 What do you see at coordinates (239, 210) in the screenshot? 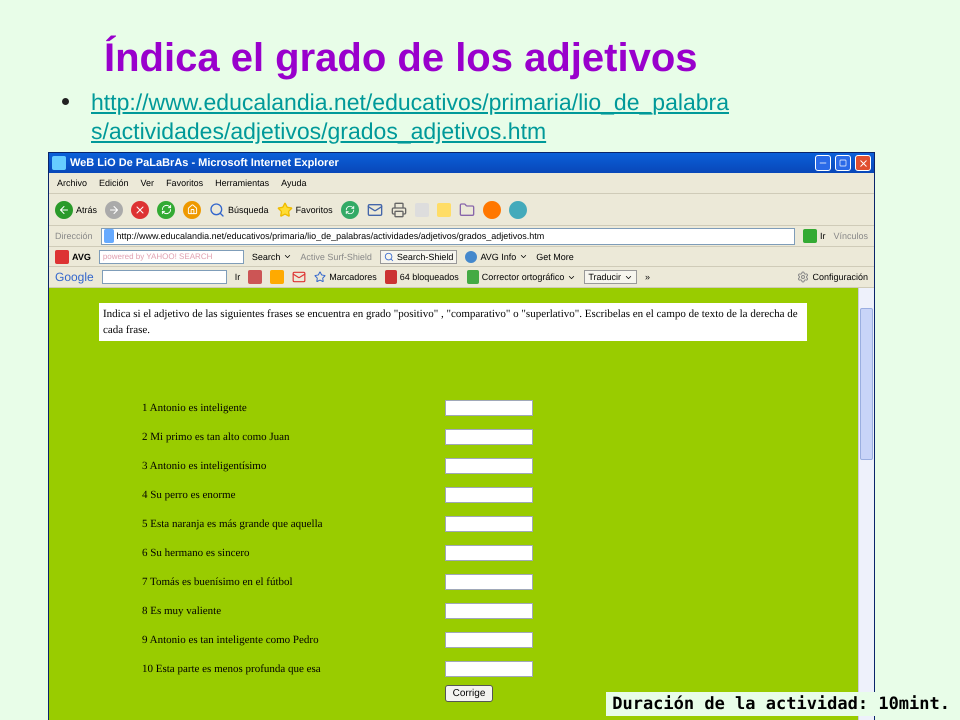
I see `search-button: Búsqueda` at bounding box center [239, 210].